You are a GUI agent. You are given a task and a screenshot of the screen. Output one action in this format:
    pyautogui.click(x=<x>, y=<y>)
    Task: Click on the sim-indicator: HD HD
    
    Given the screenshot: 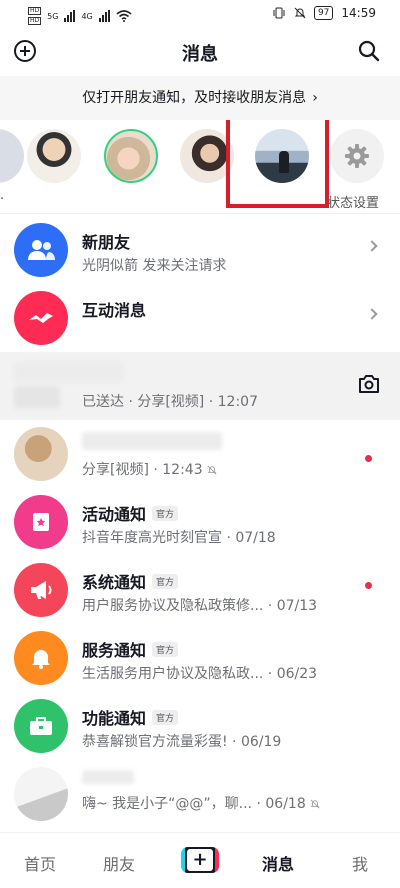 What is the action you would take?
    pyautogui.click(x=35, y=16)
    